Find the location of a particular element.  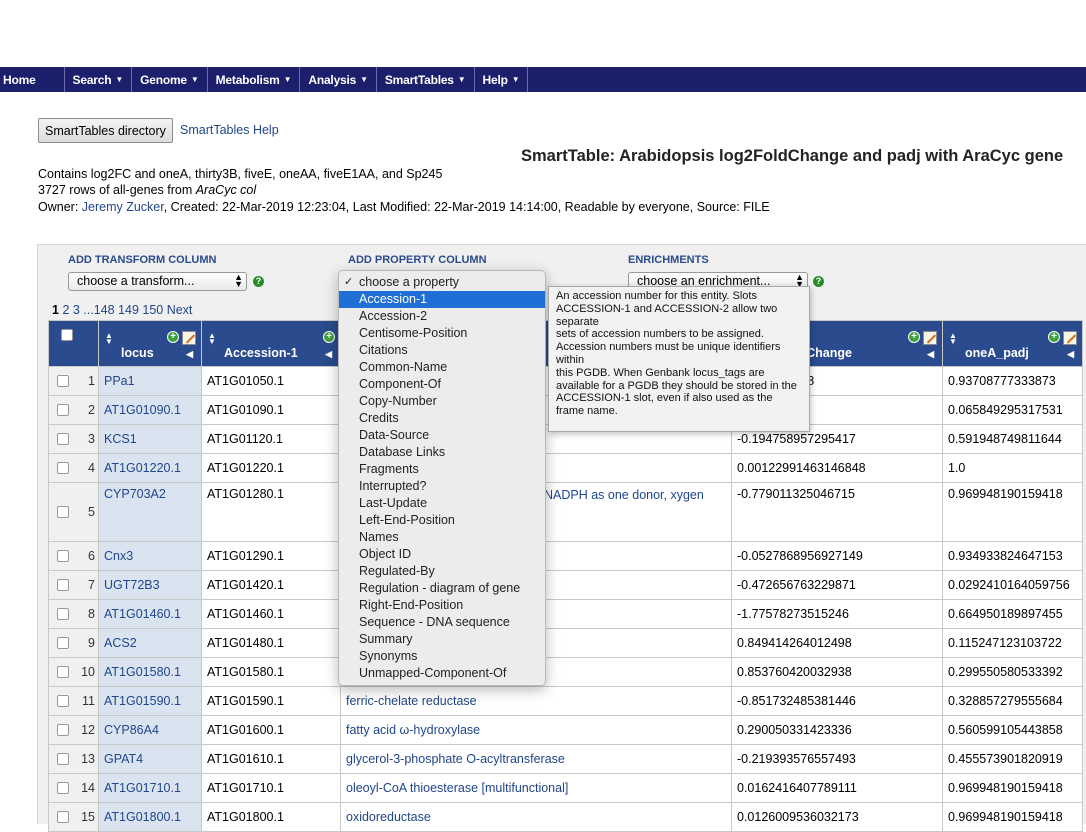

log2fc-cell: -0.472656763229871 is located at coordinates (837, 585).